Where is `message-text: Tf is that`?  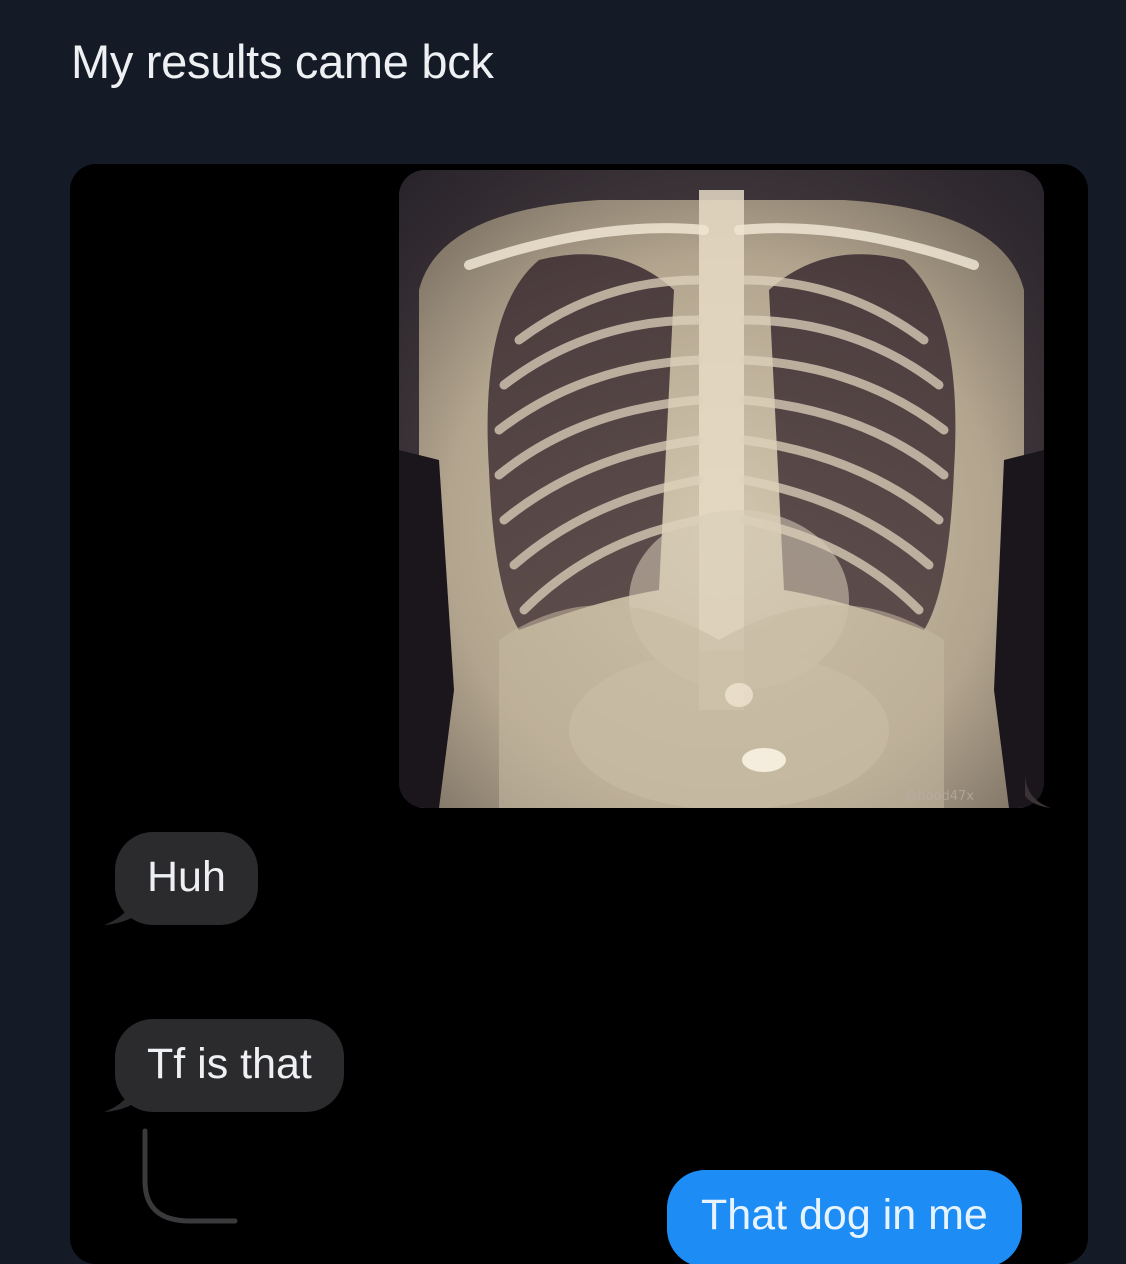 message-text: Tf is that is located at coordinates (229, 1064).